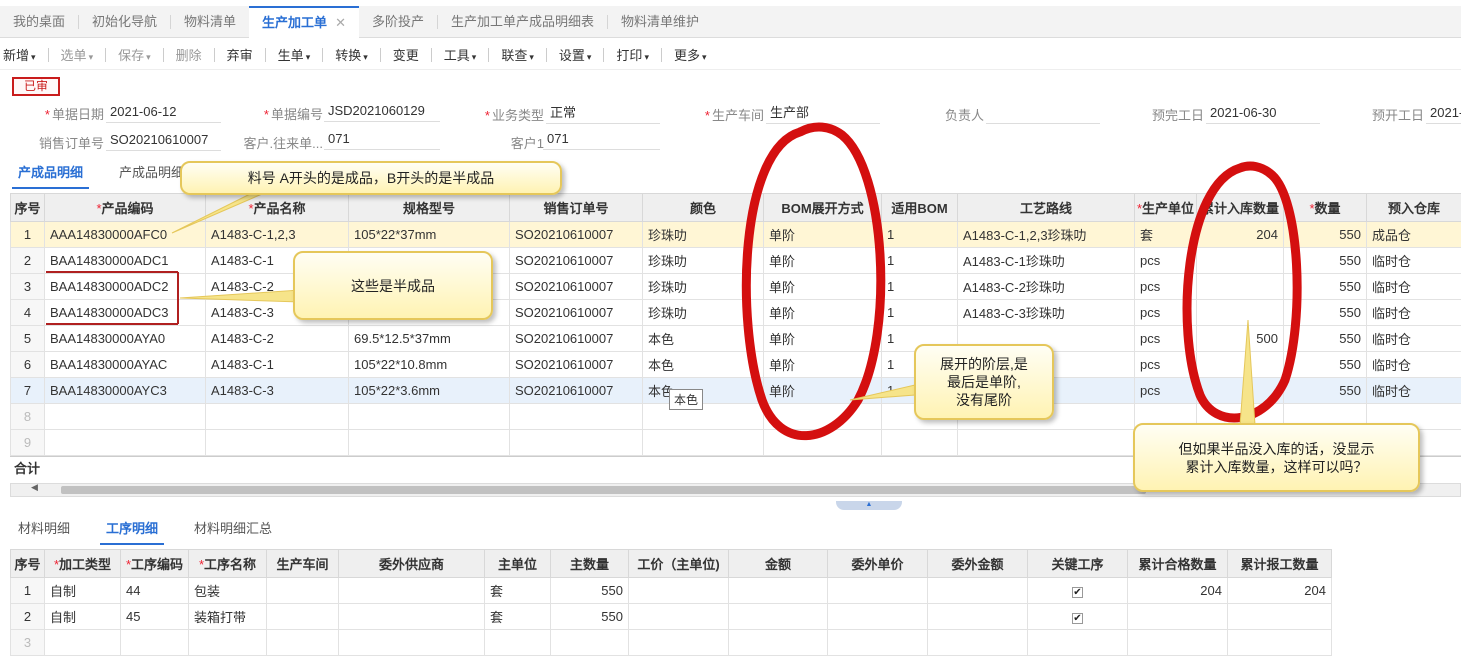  What do you see at coordinates (703, 339) in the screenshot?
I see `table-cell: 本色` at bounding box center [703, 339].